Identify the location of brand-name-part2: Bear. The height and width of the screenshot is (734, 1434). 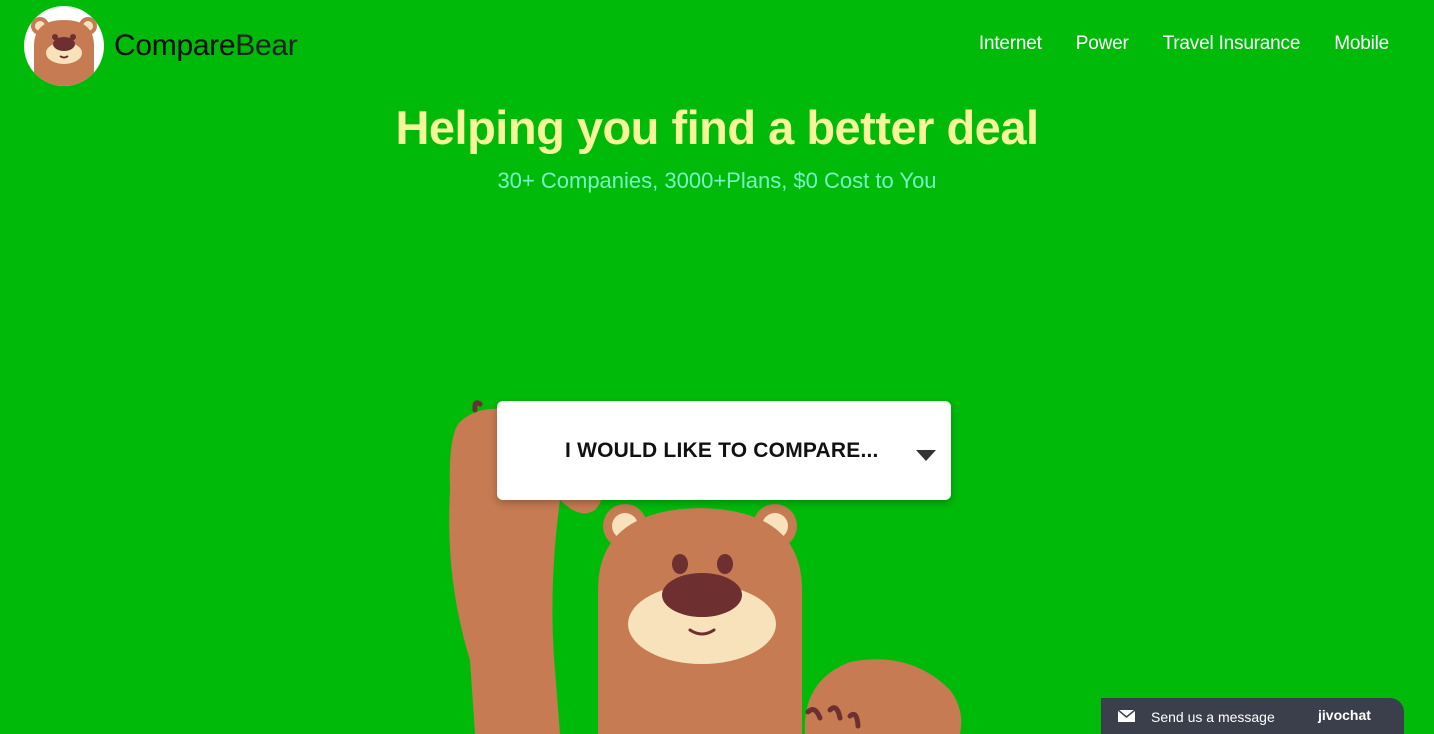
(266, 45).